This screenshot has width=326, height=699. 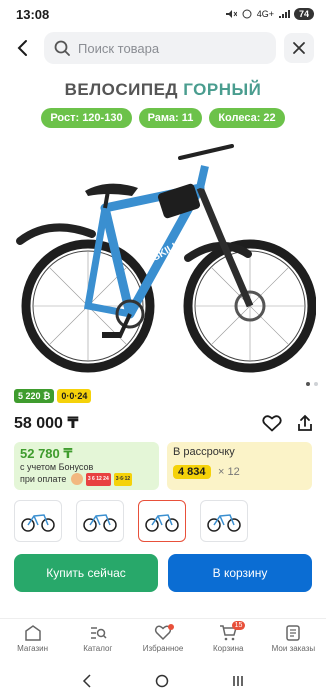 I want to click on tab-shop: Магазин, so click(x=32, y=638).